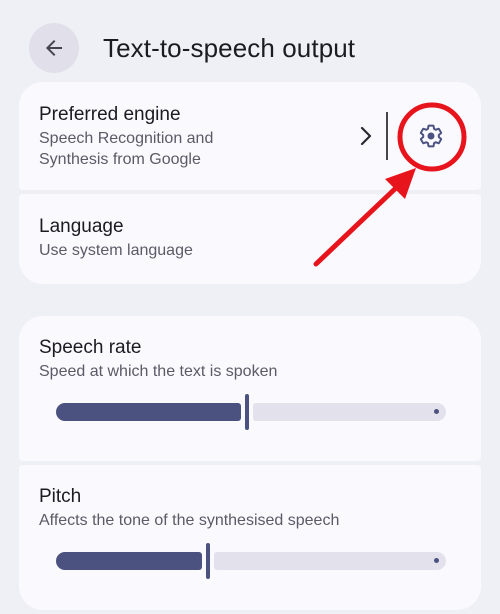 The width and height of the screenshot is (500, 614). I want to click on preferred-engine-subtitle-line2: Synthesis from Google, so click(120, 159).